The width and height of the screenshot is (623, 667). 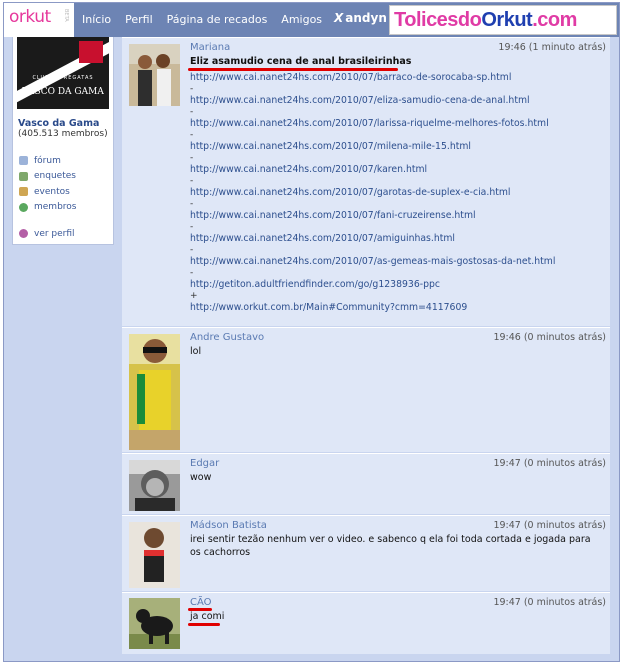 I want to click on message-text: lol, so click(x=196, y=351).